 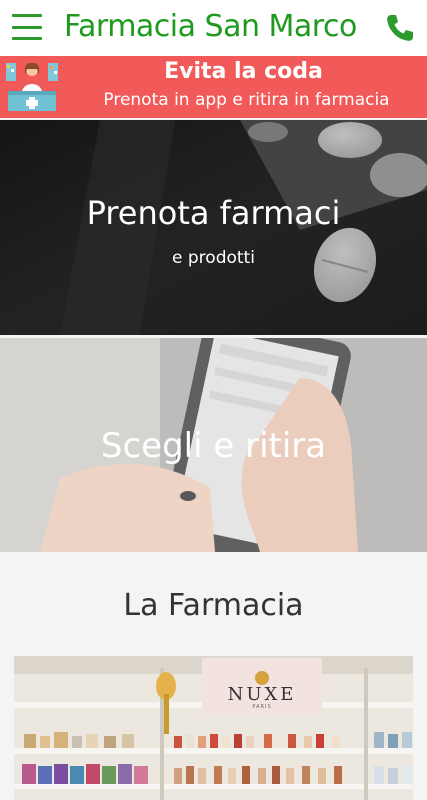 I want to click on banner-title: Evita la coda, so click(x=243, y=71).